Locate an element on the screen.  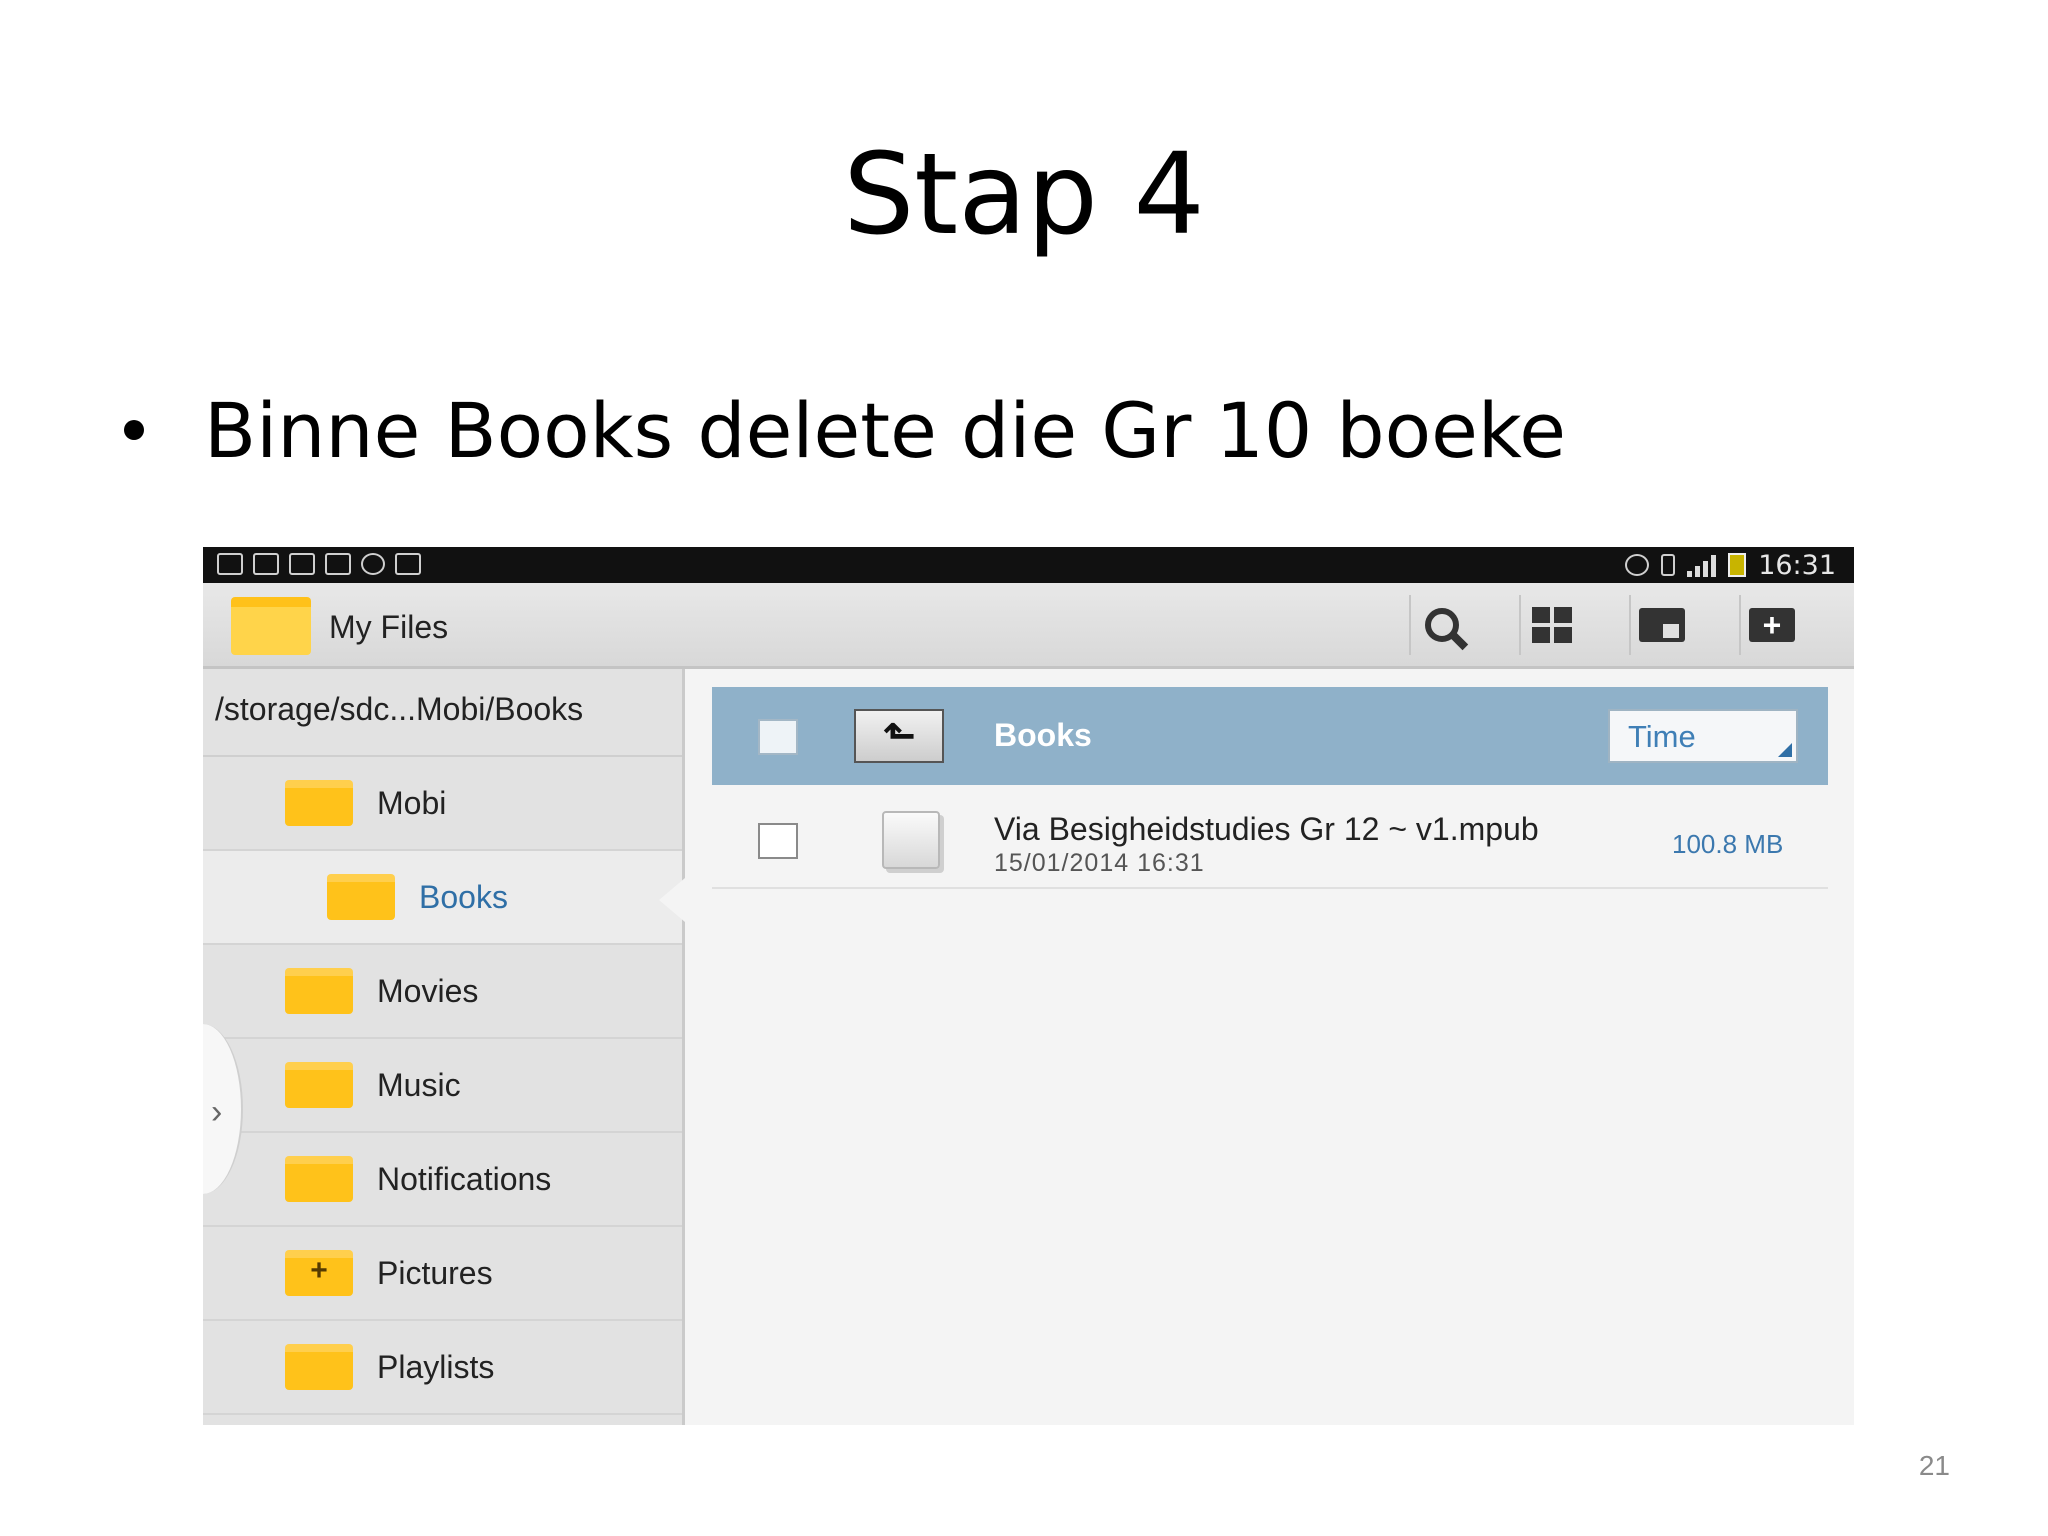
new-folder-button: + is located at coordinates (1771, 625).